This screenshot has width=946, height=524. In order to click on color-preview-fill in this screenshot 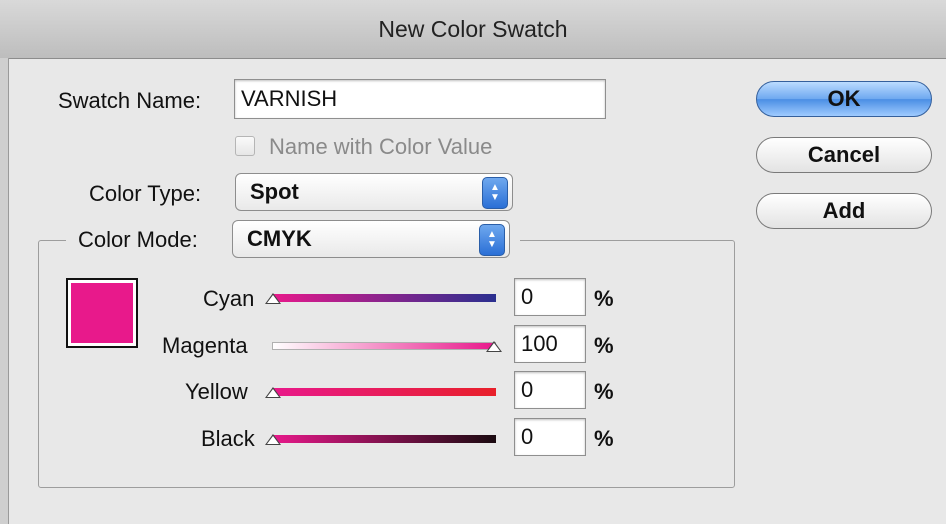, I will do `click(102, 313)`.